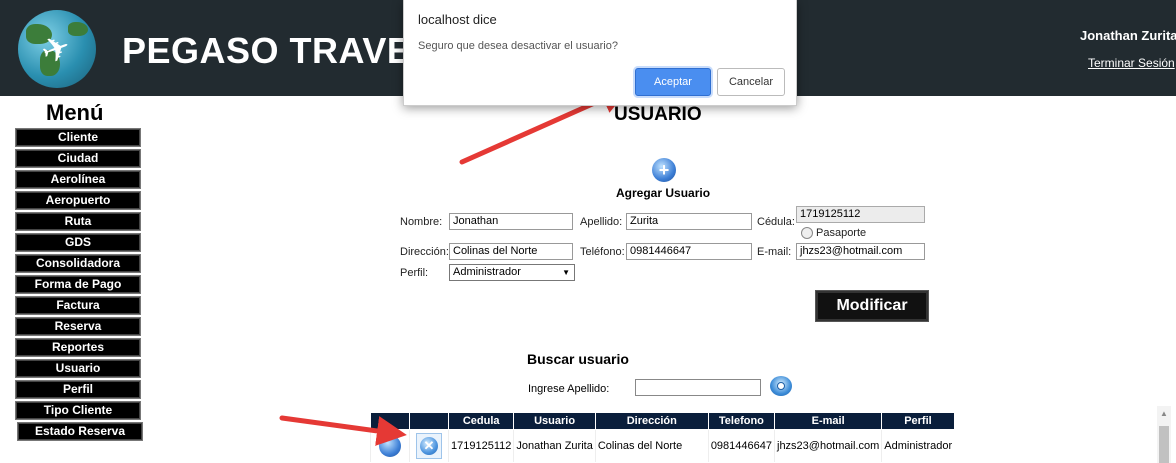 The height and width of the screenshot is (463, 1176). What do you see at coordinates (741, 445) in the screenshot?
I see `cell-telefono: 0981446647` at bounding box center [741, 445].